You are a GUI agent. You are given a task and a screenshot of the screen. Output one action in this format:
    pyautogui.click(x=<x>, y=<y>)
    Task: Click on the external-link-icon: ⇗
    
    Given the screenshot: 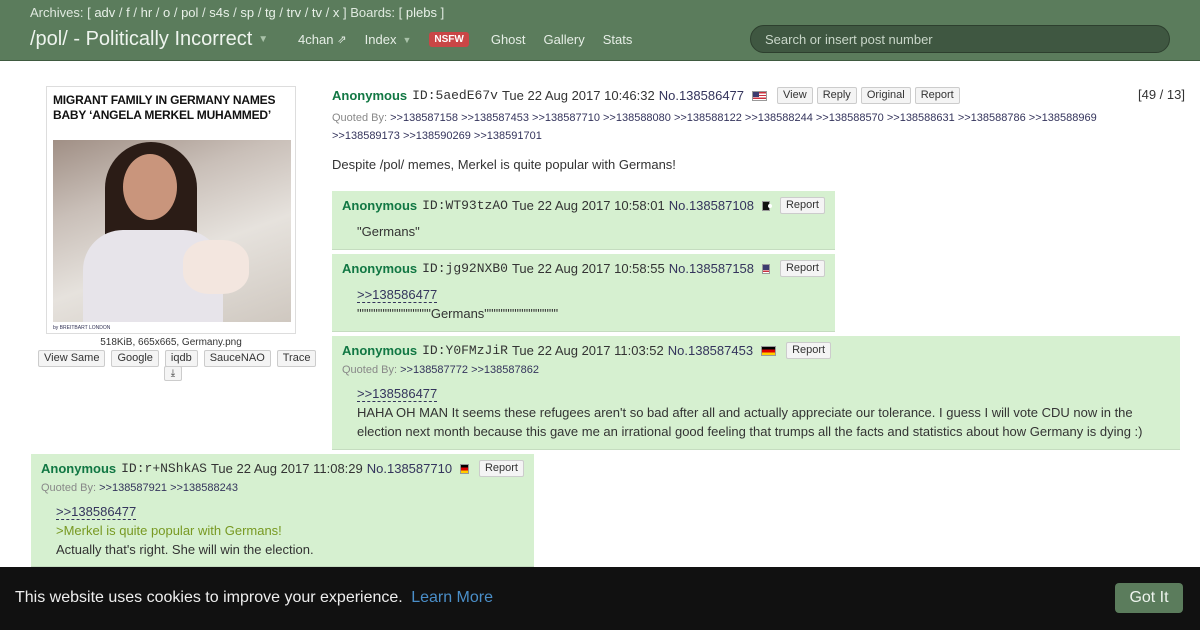 What is the action you would take?
    pyautogui.click(x=342, y=40)
    